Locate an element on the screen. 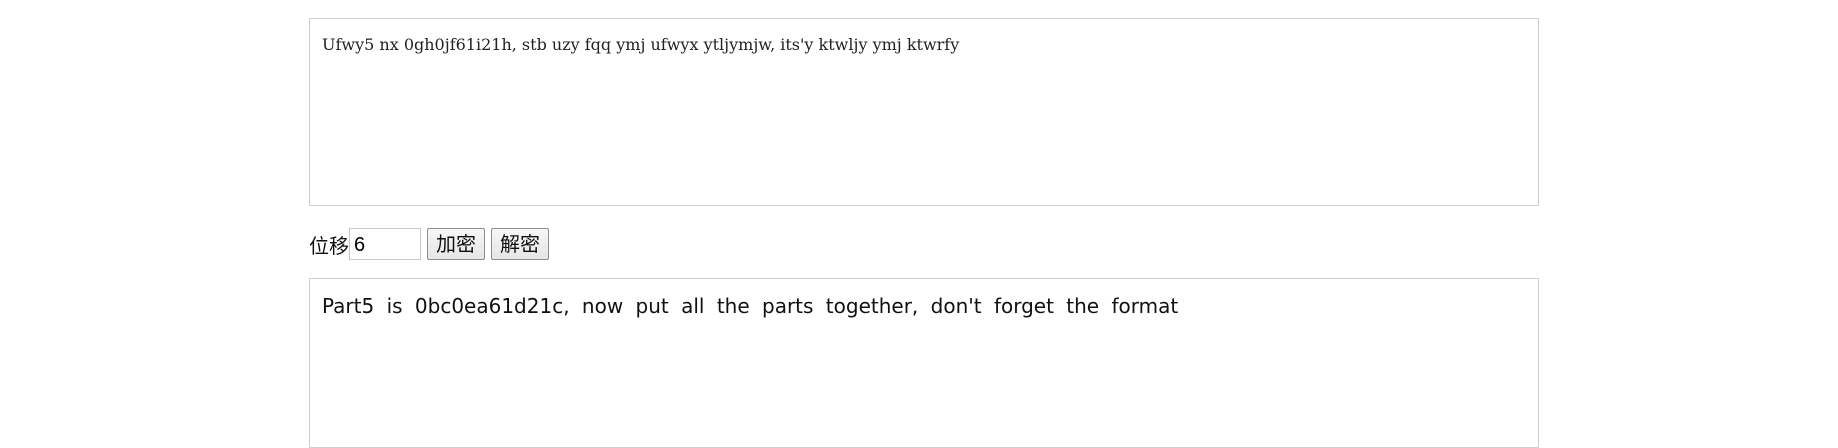 Image resolution: width=1838 pixels, height=448 pixels. shift-label: 位移 is located at coordinates (329, 245).